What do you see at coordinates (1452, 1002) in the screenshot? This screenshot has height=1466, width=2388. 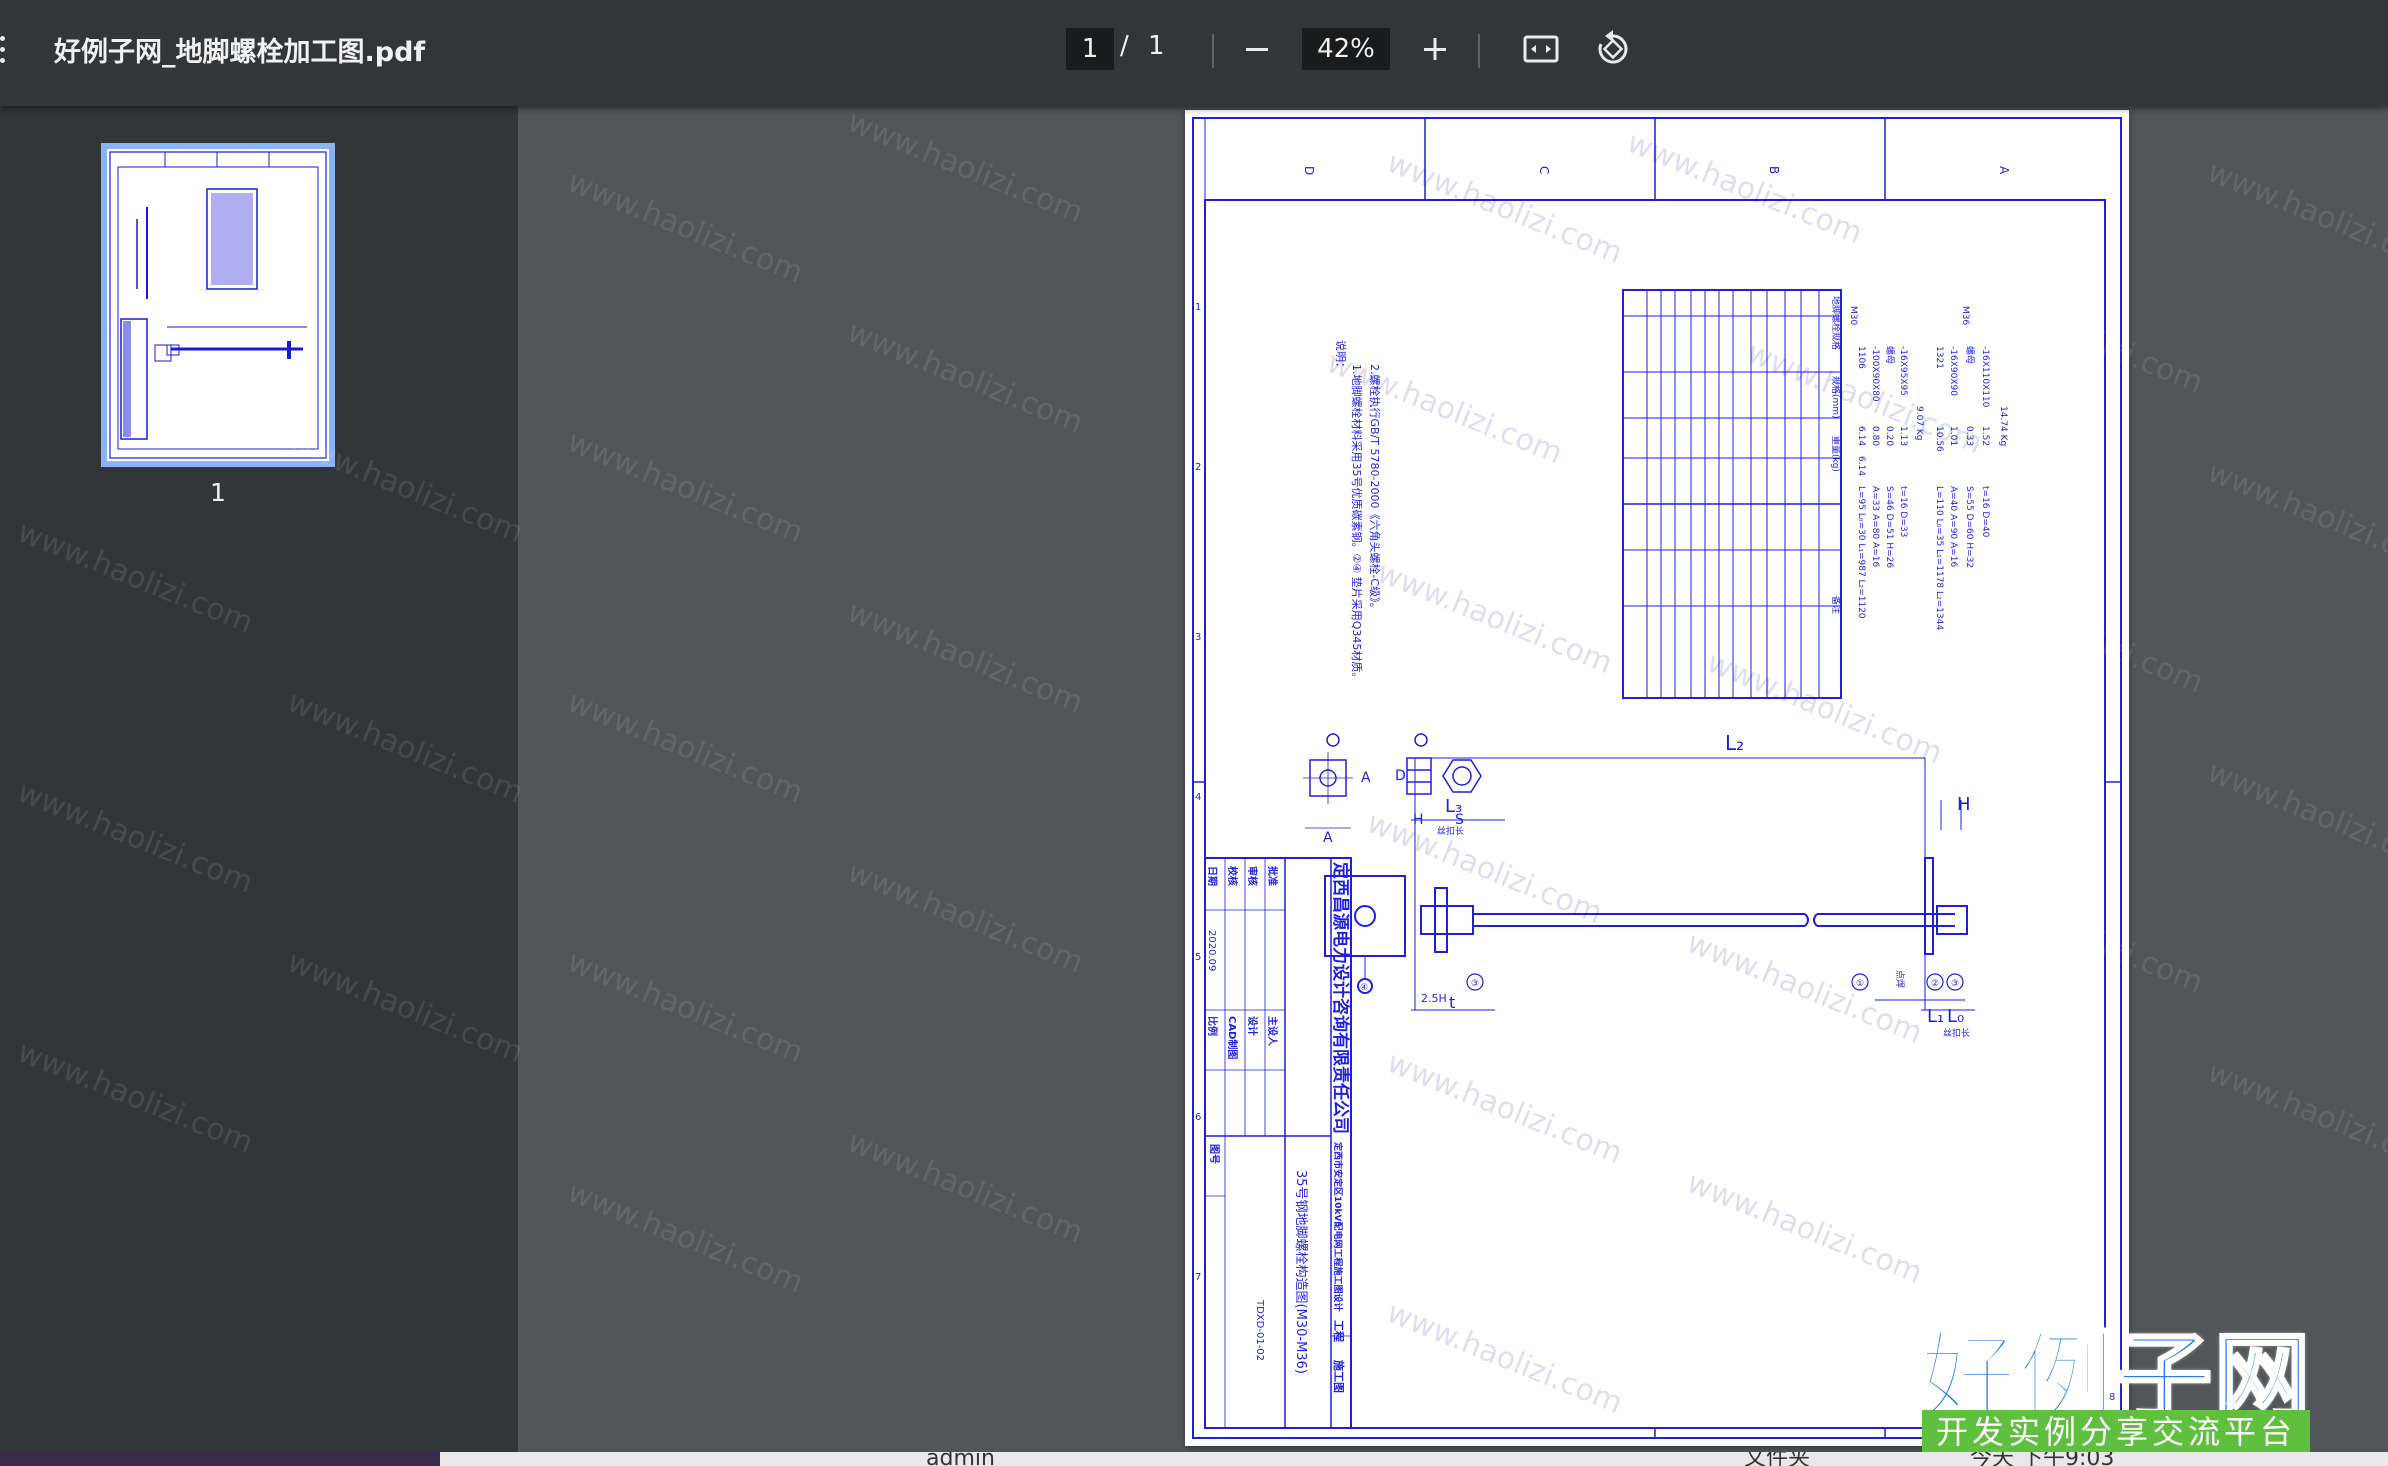 I see `dim-t: t` at bounding box center [1452, 1002].